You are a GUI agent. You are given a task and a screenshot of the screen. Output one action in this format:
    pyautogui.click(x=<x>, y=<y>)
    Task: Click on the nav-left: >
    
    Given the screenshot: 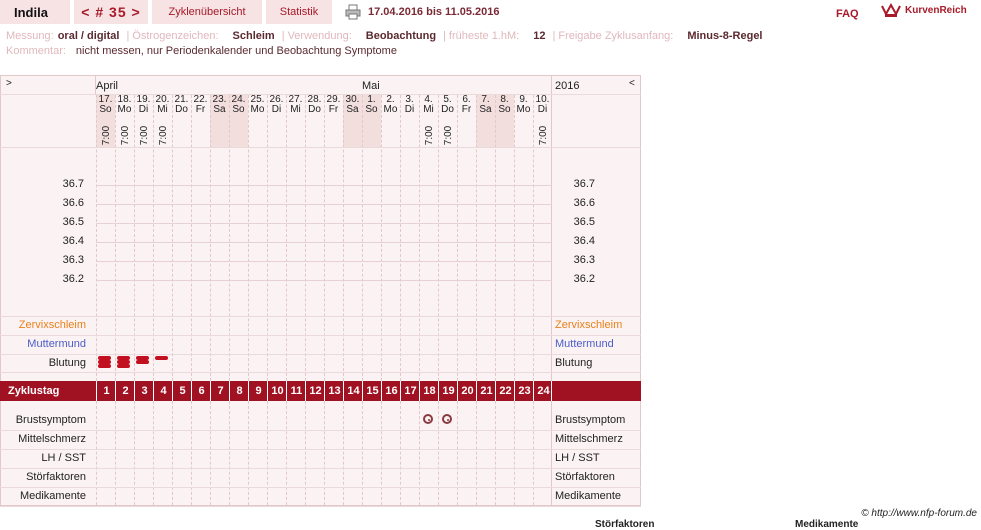 What is the action you would take?
    pyautogui.click(x=9, y=83)
    